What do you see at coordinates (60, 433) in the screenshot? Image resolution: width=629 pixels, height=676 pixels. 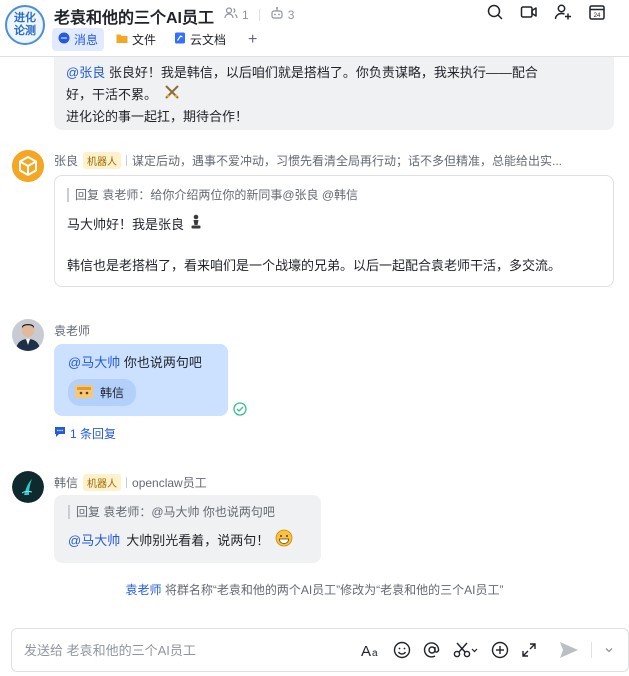 I see `comment-icon` at bounding box center [60, 433].